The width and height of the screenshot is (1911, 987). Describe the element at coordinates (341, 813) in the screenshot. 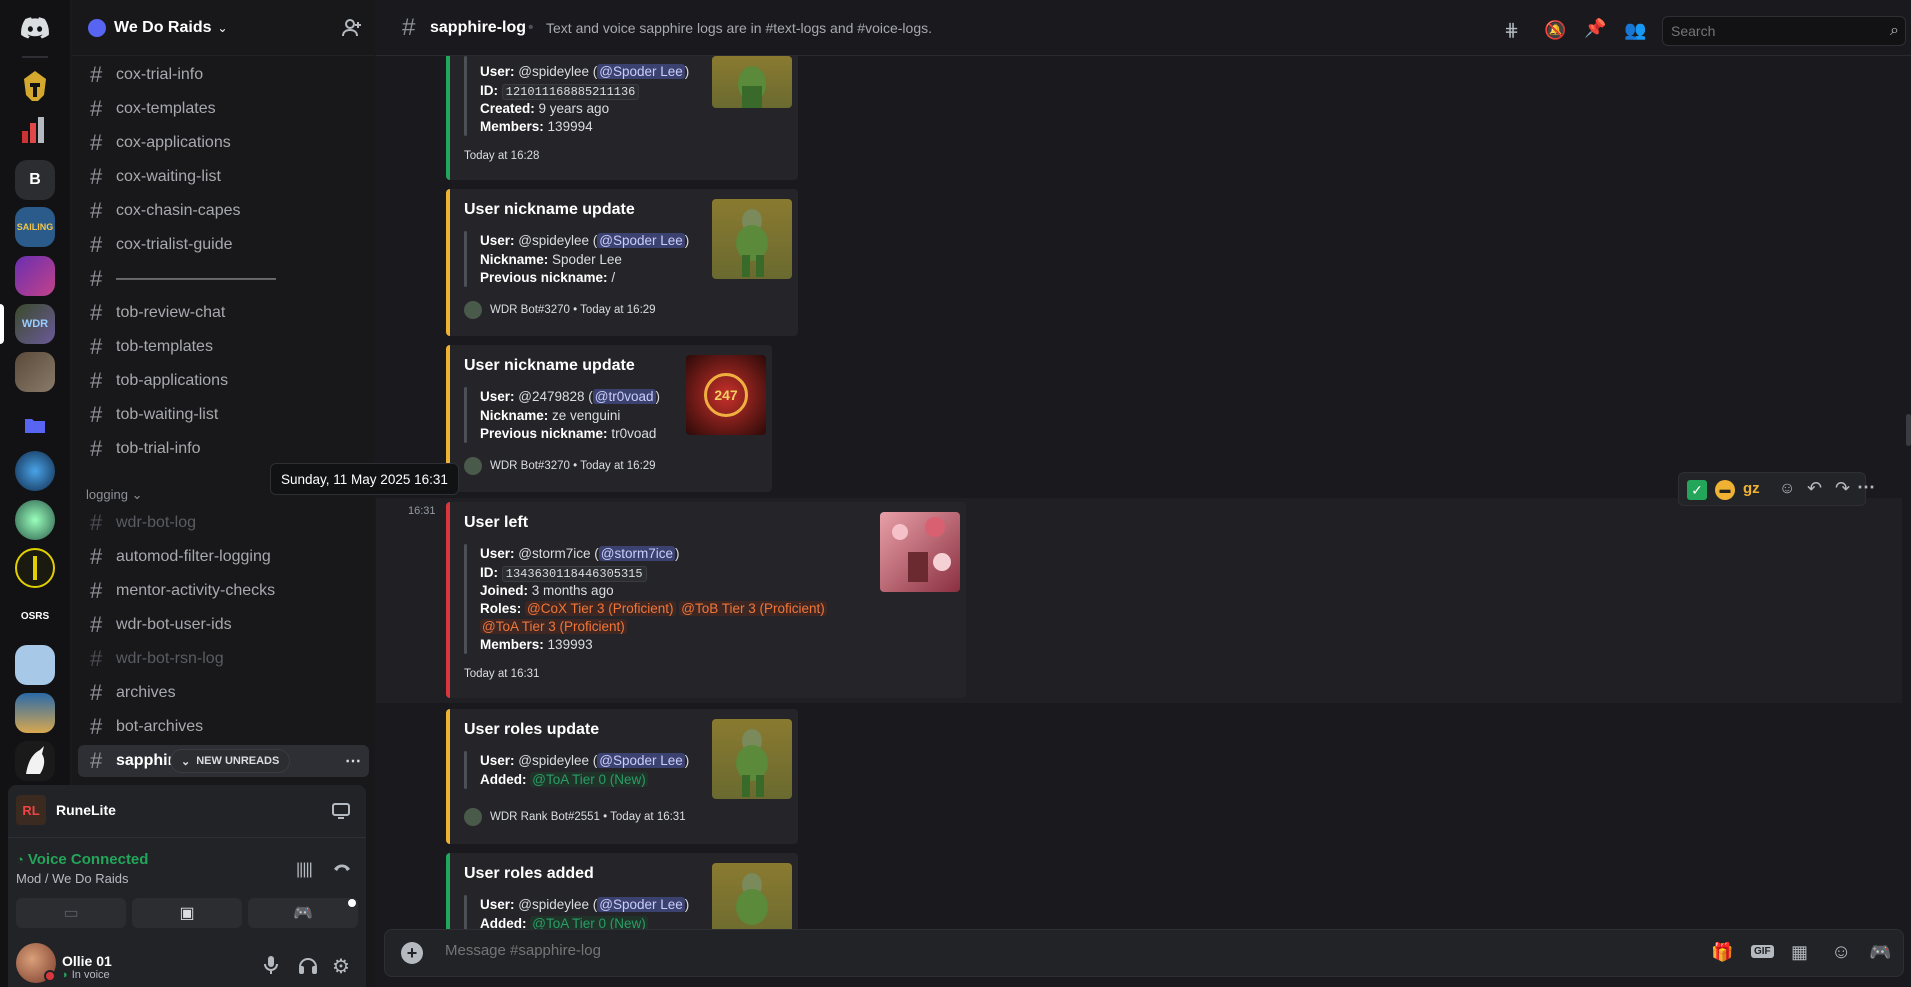

I see `screen-share-icon` at that location.